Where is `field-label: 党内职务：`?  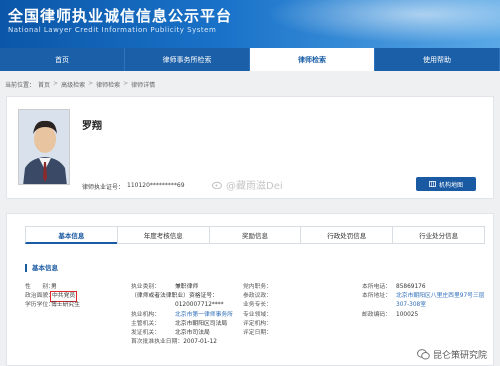
field-label: 党内职务： is located at coordinates (257, 287).